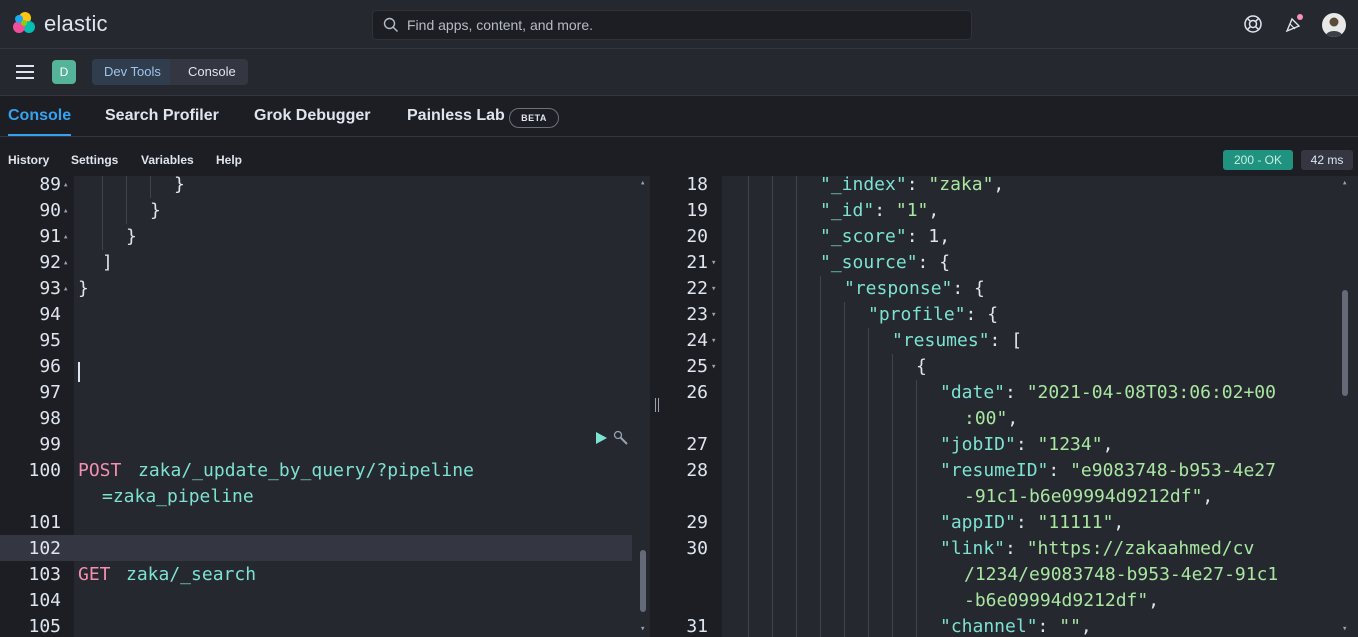  What do you see at coordinates (44, 548) in the screenshot?
I see `line-number: 102` at bounding box center [44, 548].